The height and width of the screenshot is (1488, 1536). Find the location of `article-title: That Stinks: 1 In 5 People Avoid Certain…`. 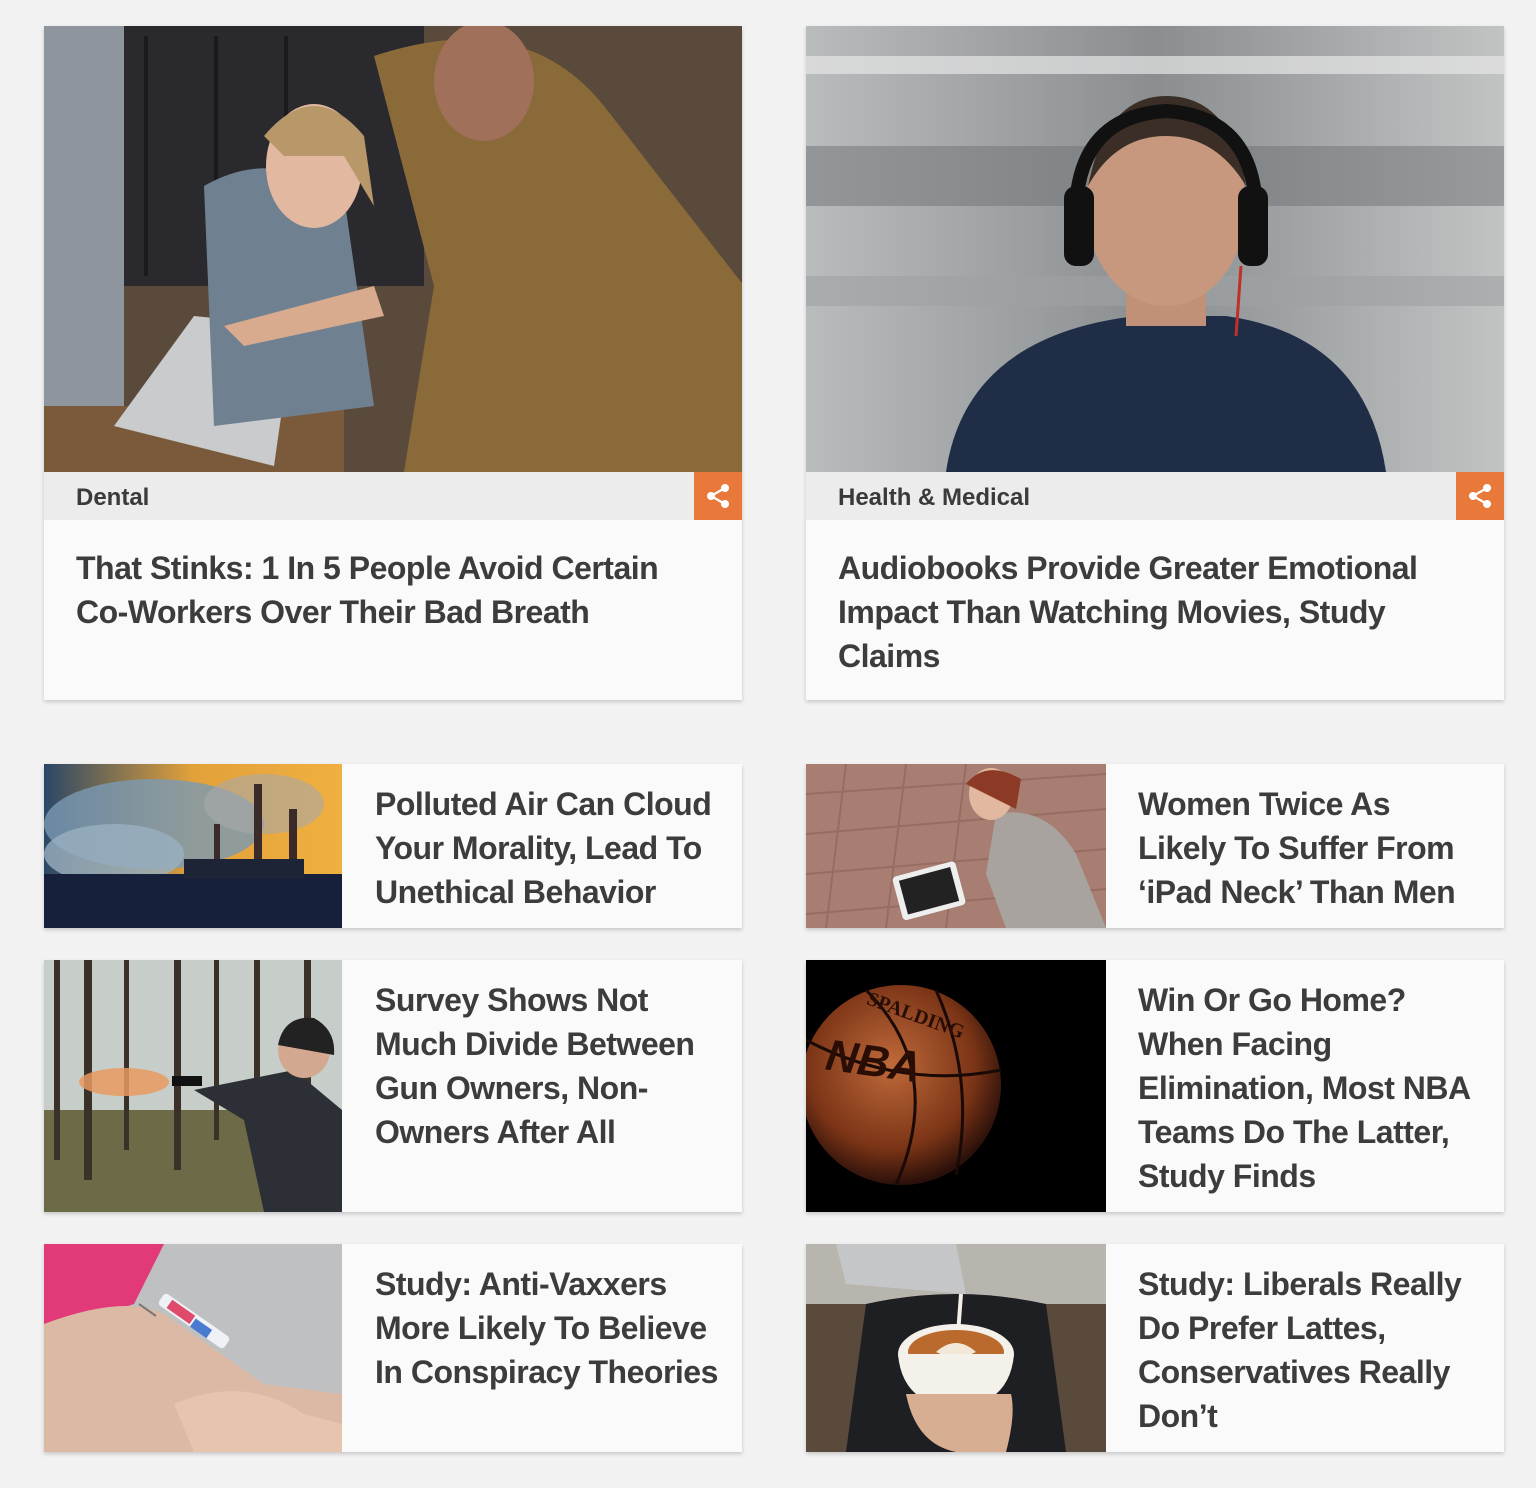

article-title: That Stinks: 1 In 5 People Avoid Certain… is located at coordinates (396, 590).